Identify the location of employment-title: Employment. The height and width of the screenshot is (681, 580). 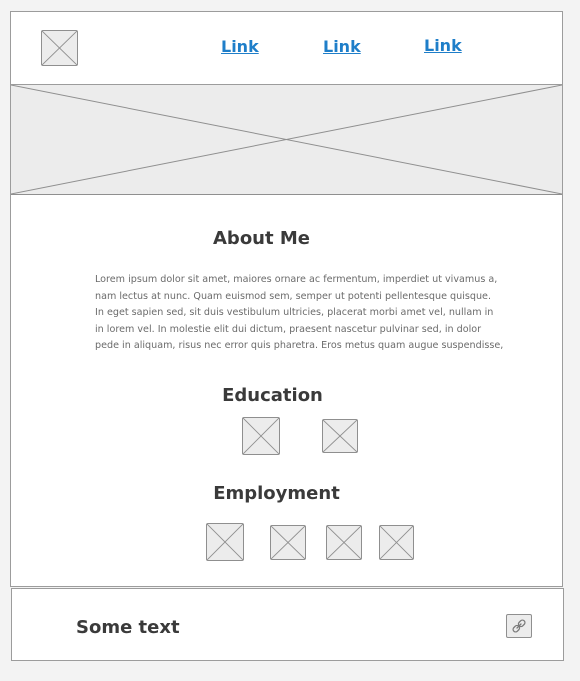
(276, 493).